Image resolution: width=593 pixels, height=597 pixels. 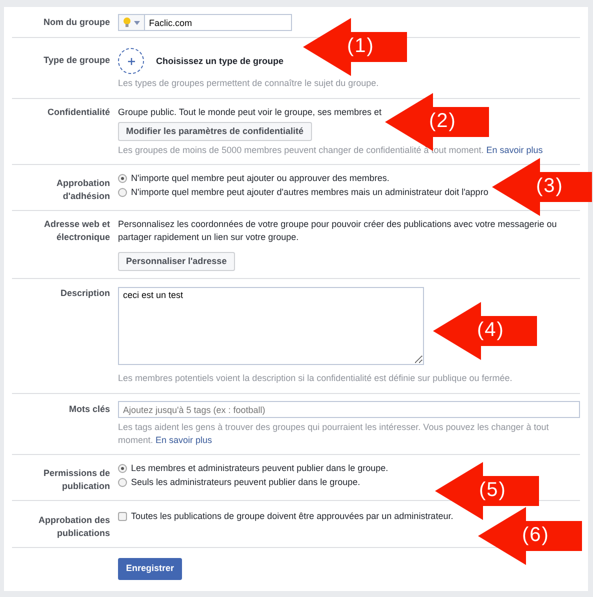 I want to click on field-label: Permissions de publication, so click(x=76, y=480).